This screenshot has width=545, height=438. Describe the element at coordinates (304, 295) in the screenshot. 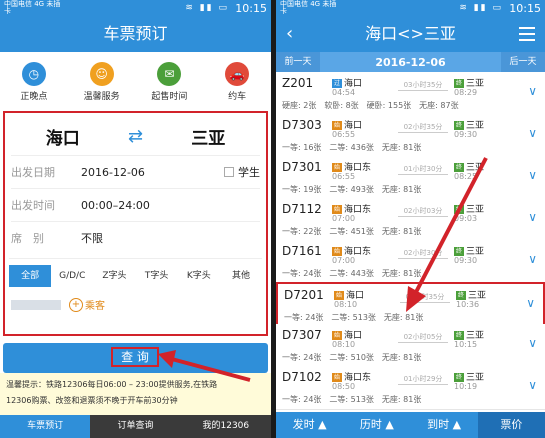

I see `train-number: D7201` at that location.